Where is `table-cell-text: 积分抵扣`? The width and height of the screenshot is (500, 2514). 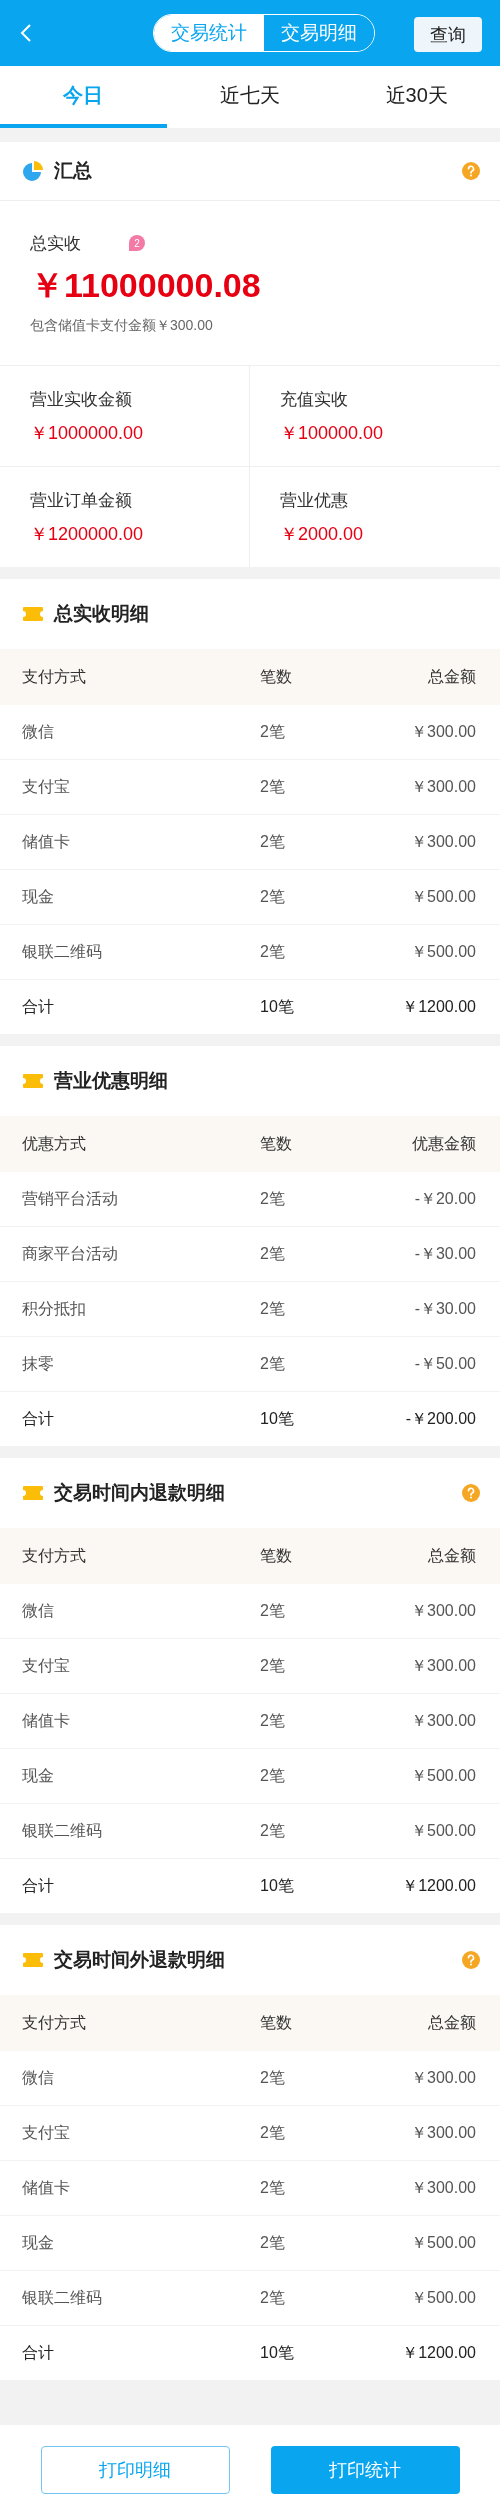 table-cell-text: 积分抵扣 is located at coordinates (54, 1308).